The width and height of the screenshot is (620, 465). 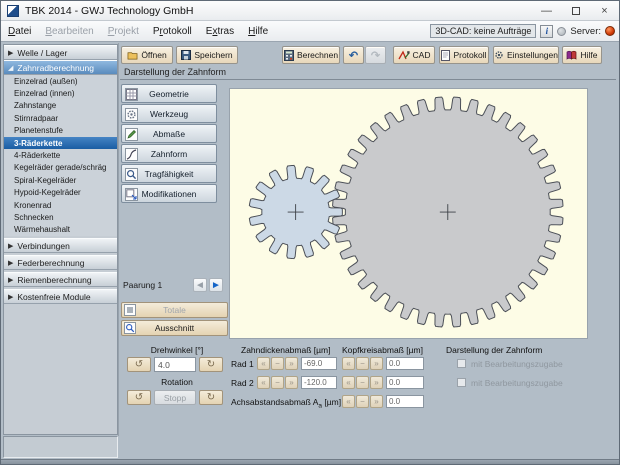 What do you see at coordinates (172, 31) in the screenshot?
I see `menu-protokoll: Pr otokoll` at bounding box center [172, 31].